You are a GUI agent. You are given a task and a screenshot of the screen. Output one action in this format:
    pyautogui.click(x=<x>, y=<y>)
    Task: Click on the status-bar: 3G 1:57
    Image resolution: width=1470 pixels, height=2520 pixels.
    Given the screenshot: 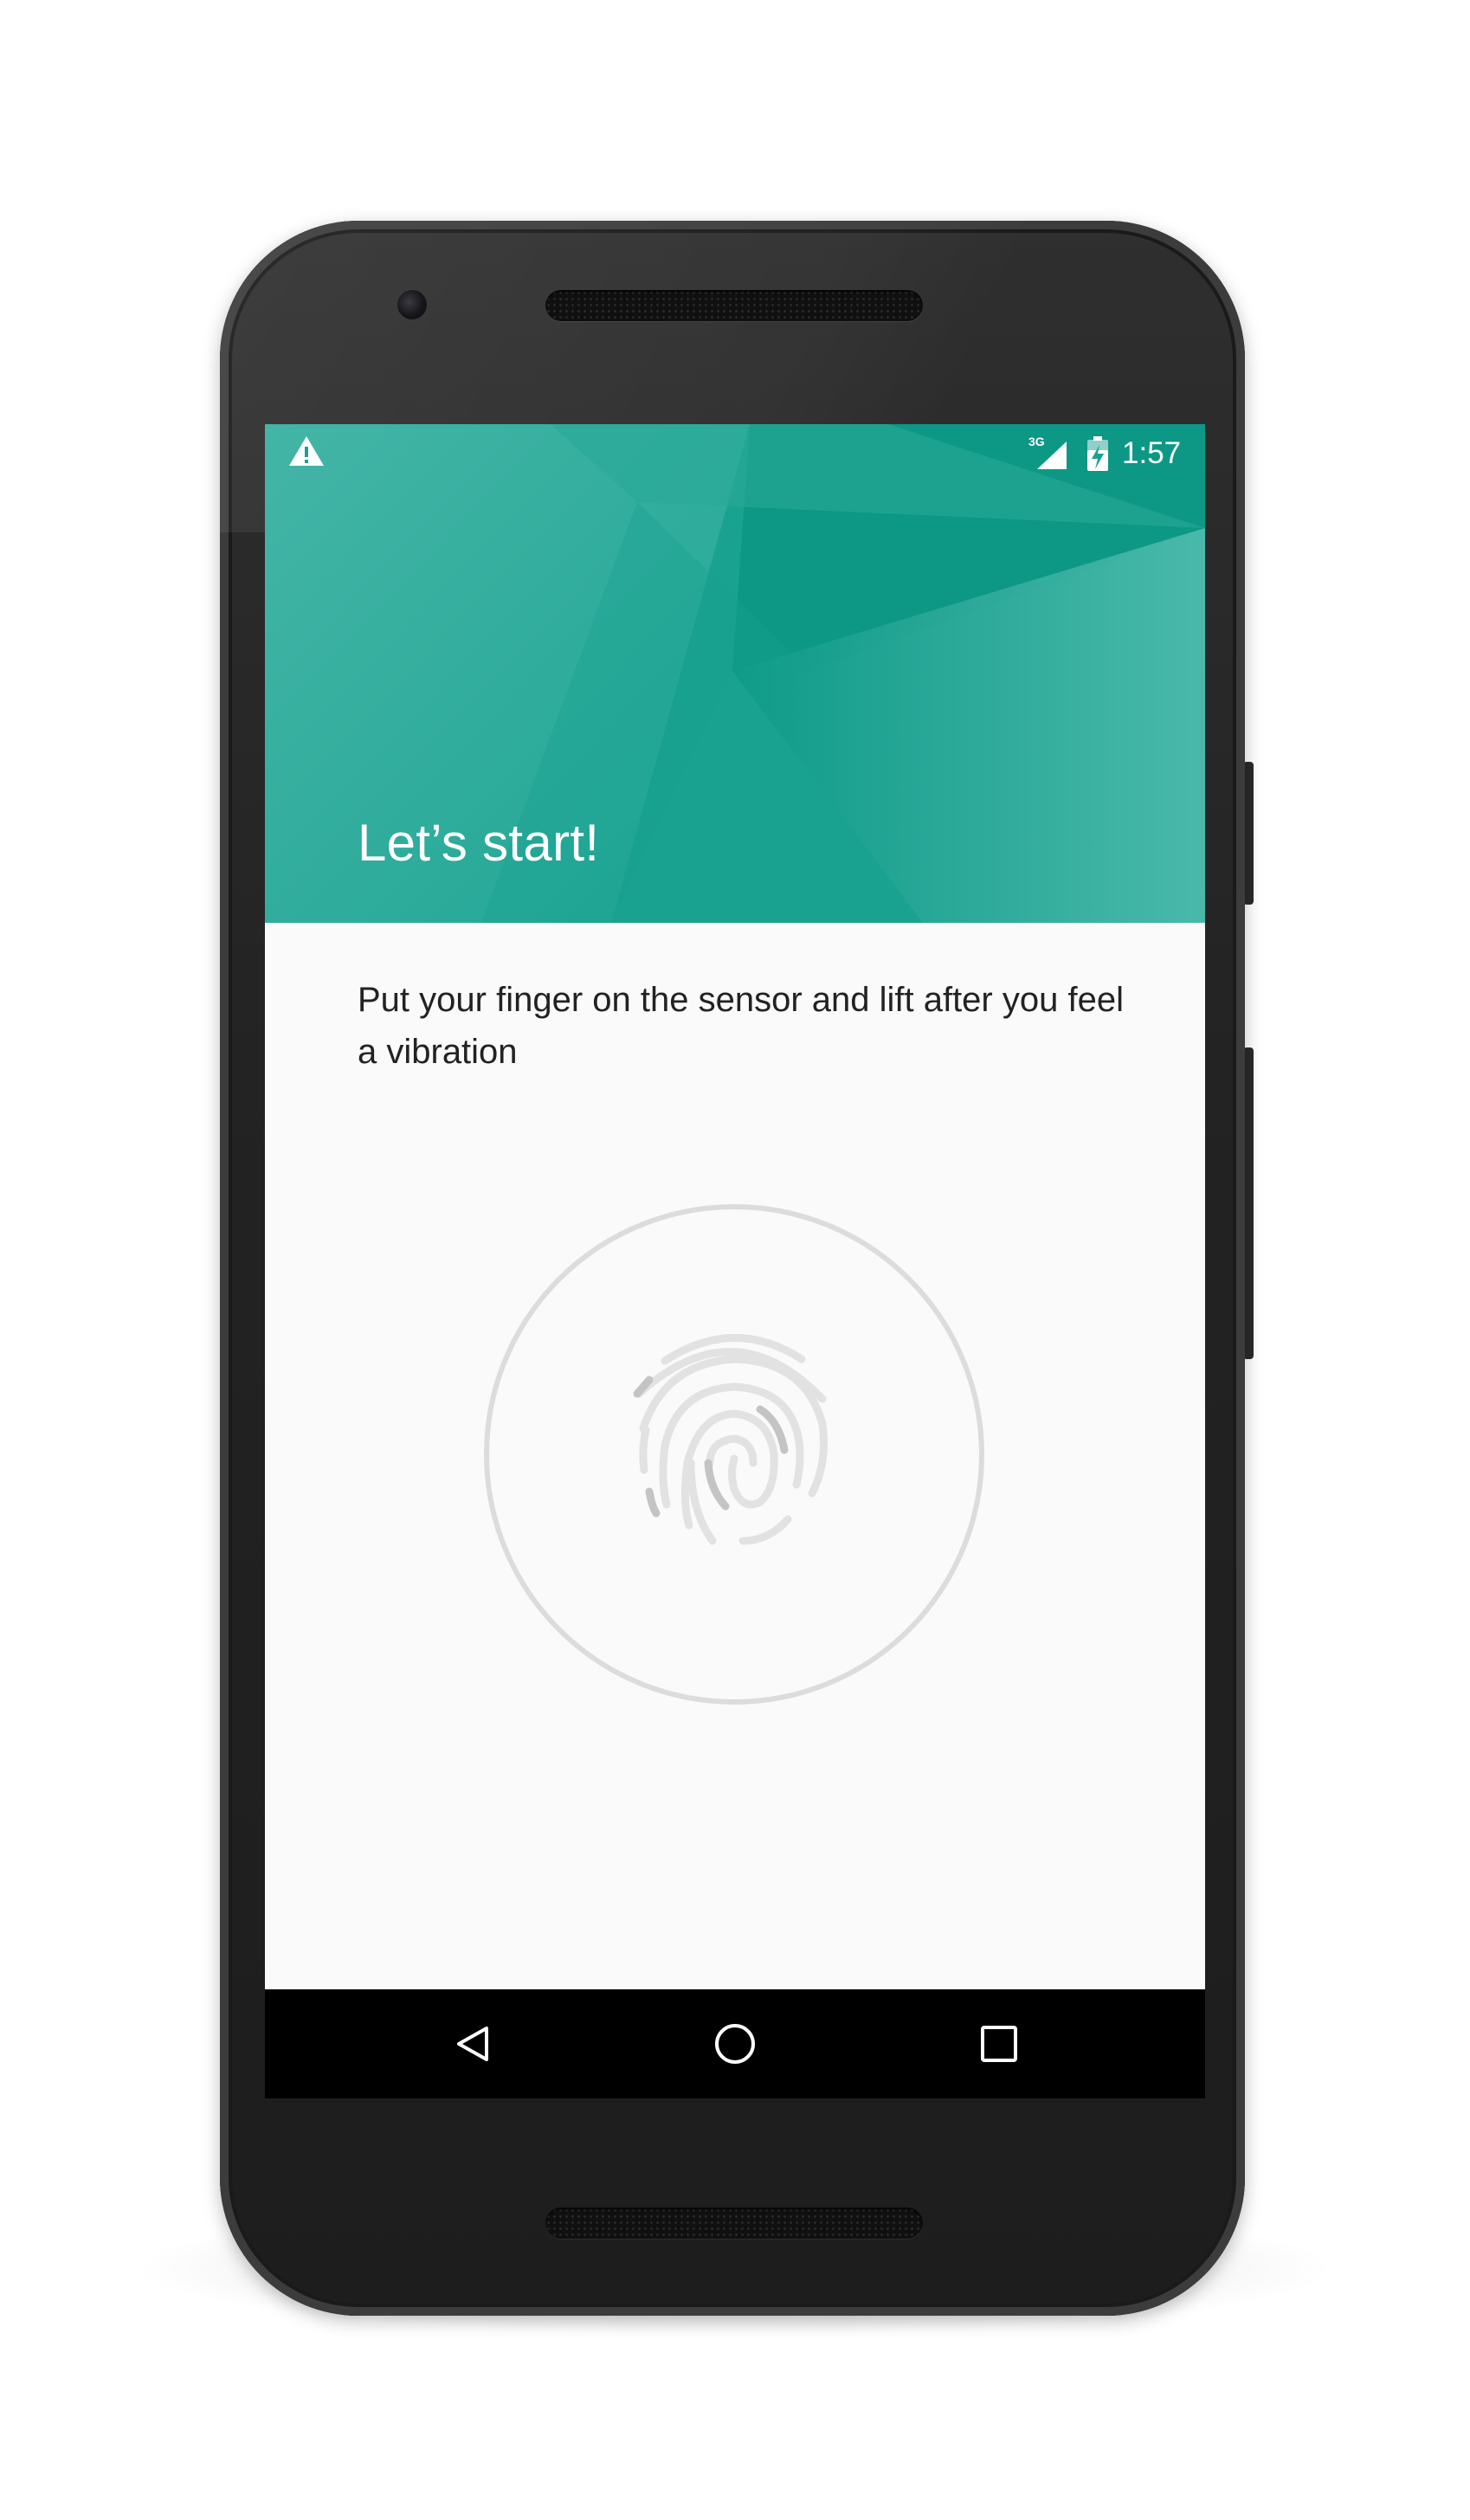 What is the action you would take?
    pyautogui.click(x=735, y=453)
    